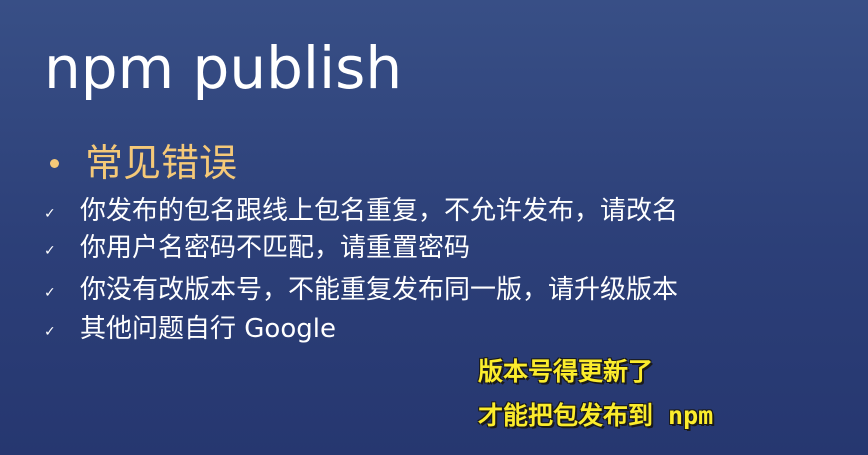  What do you see at coordinates (566, 371) in the screenshot?
I see `annotation-line: 版本号得更新了` at bounding box center [566, 371].